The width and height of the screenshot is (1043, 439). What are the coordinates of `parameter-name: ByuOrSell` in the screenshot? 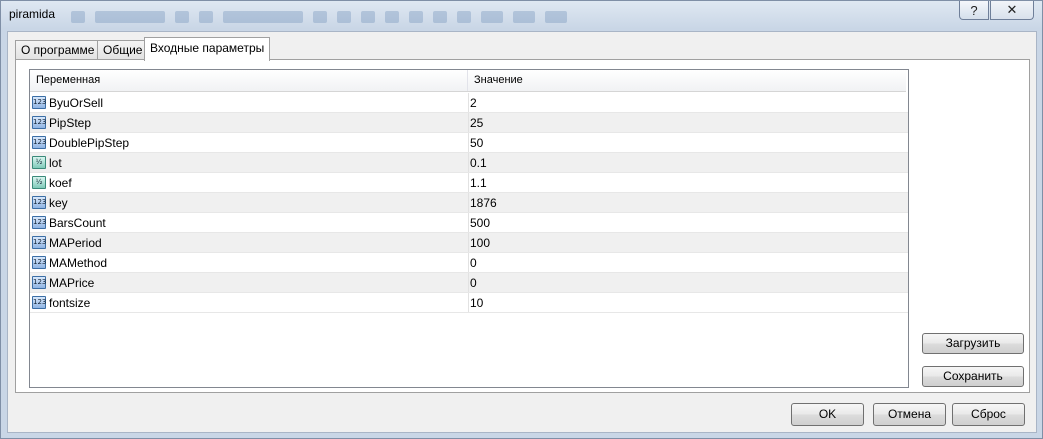 It's located at (76, 103).